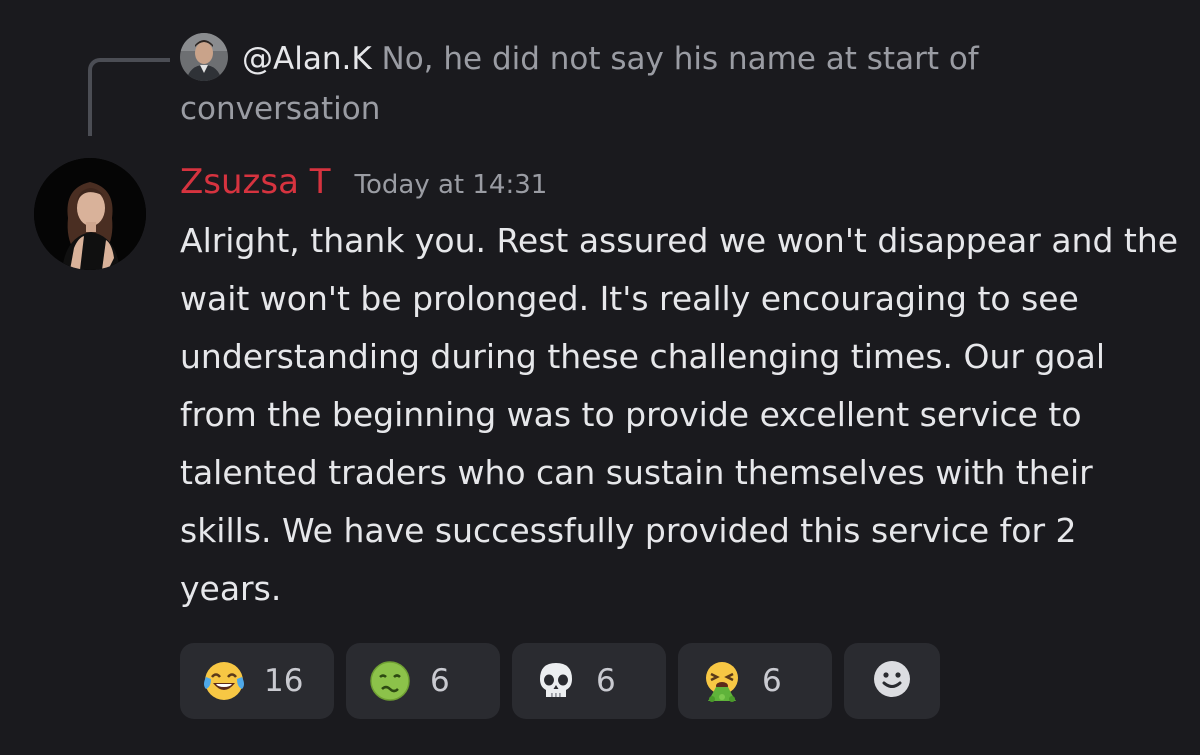  I want to click on message-header: Zsuzsa T Today at 14:31, so click(363, 182).